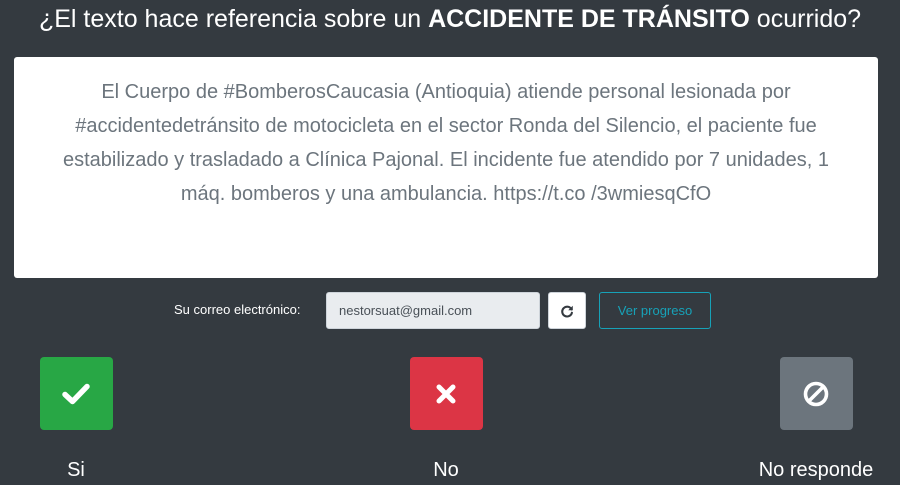  I want to click on refresh-icon, so click(567, 311).